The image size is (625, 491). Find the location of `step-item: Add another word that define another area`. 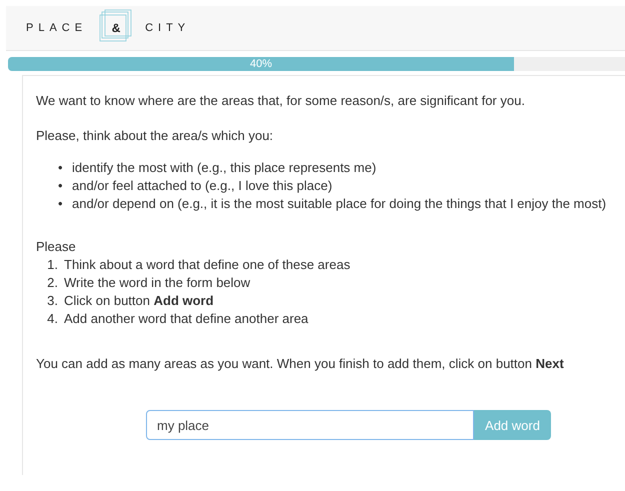

step-item: Add another word that define another area is located at coordinates (186, 319).